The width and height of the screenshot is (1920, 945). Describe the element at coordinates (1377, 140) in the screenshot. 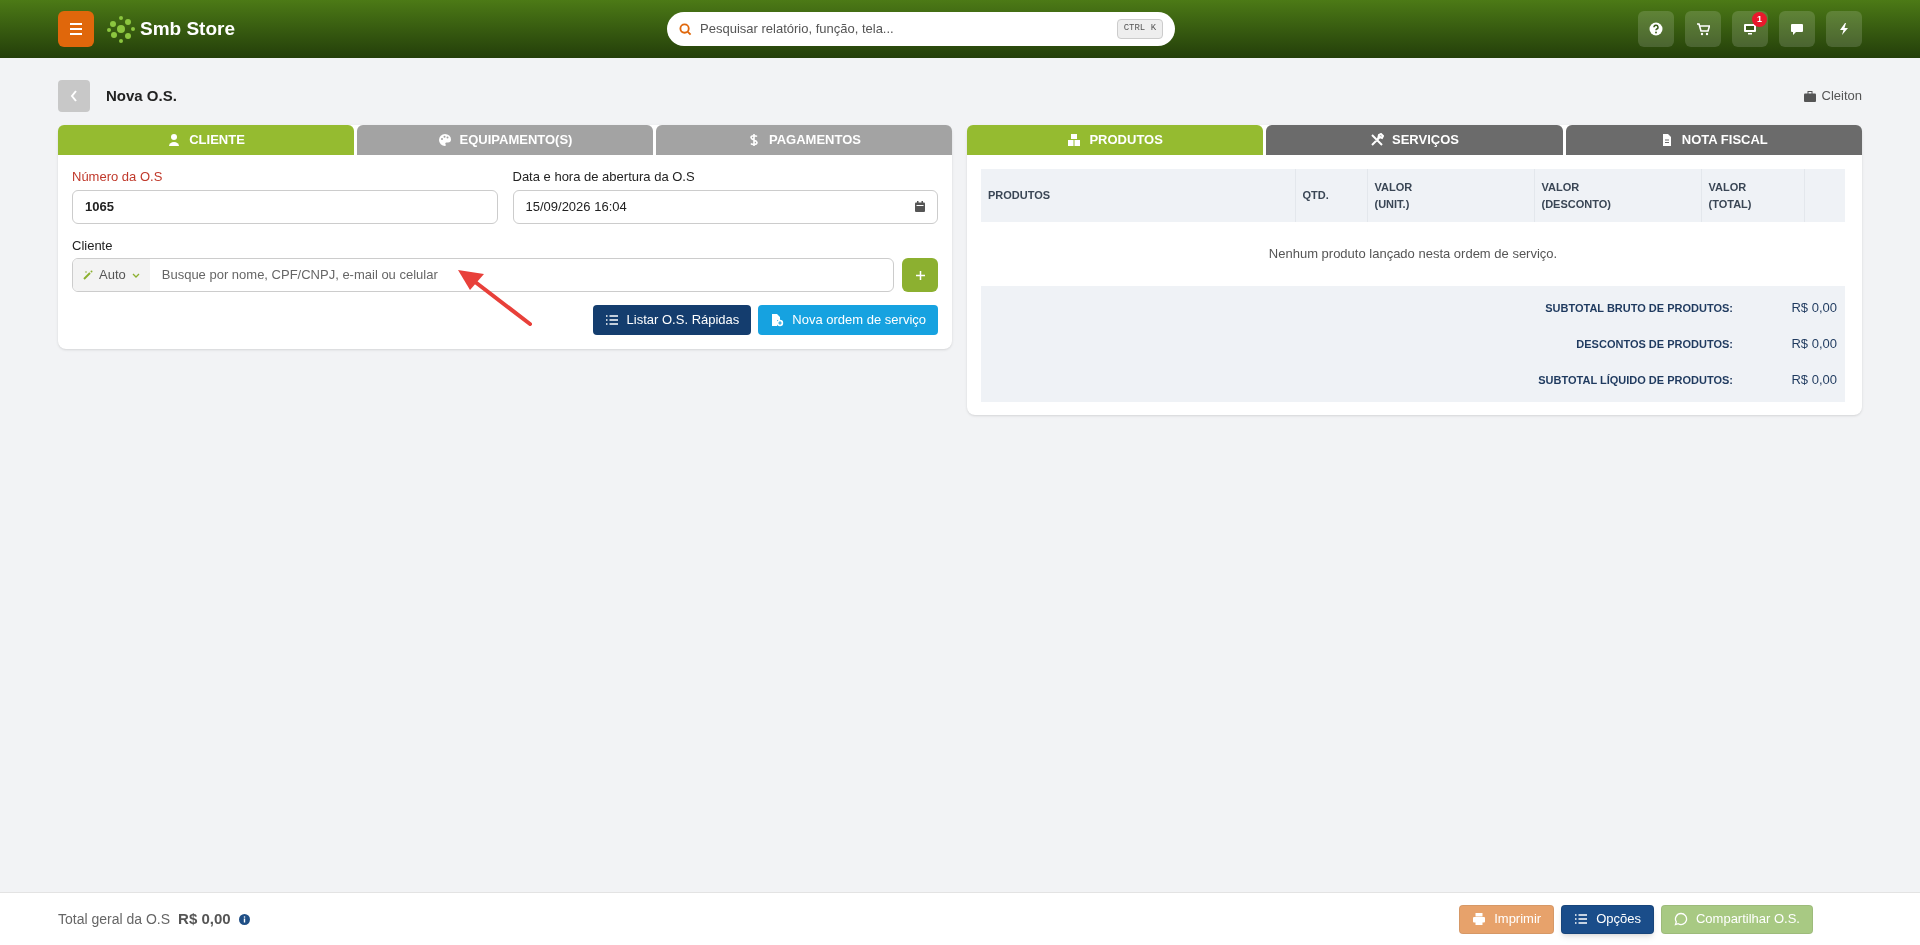

I see `tools-icon` at that location.